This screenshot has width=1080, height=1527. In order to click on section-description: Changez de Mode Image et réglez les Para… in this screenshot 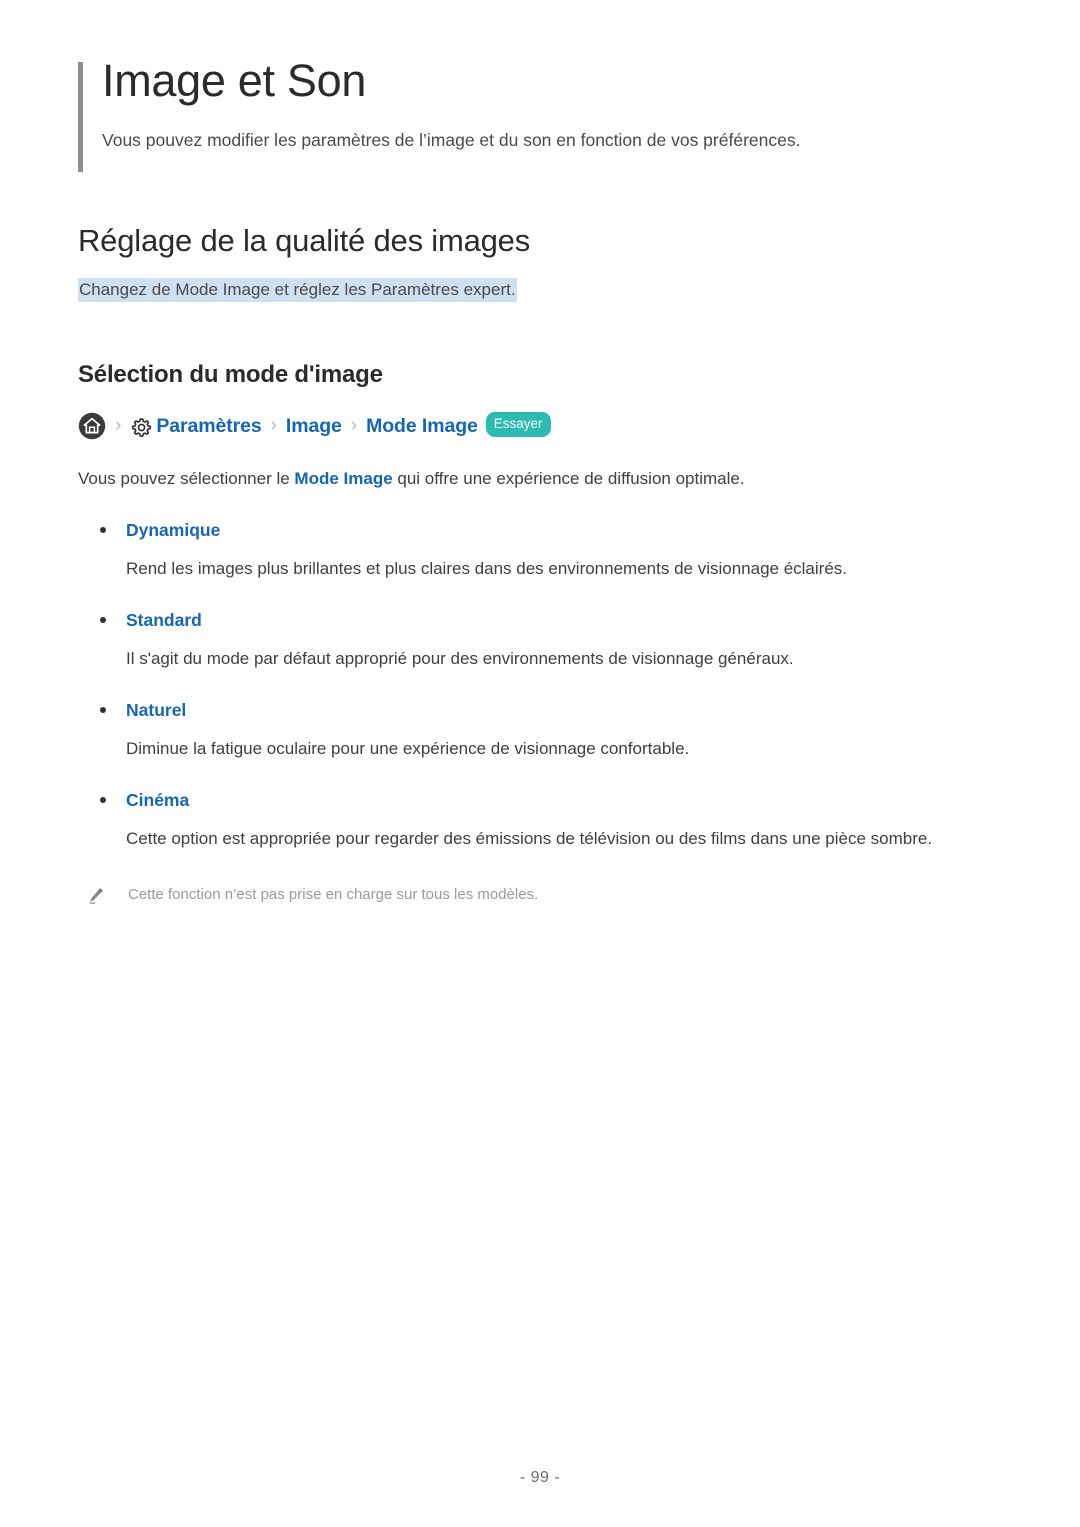, I will do `click(540, 290)`.